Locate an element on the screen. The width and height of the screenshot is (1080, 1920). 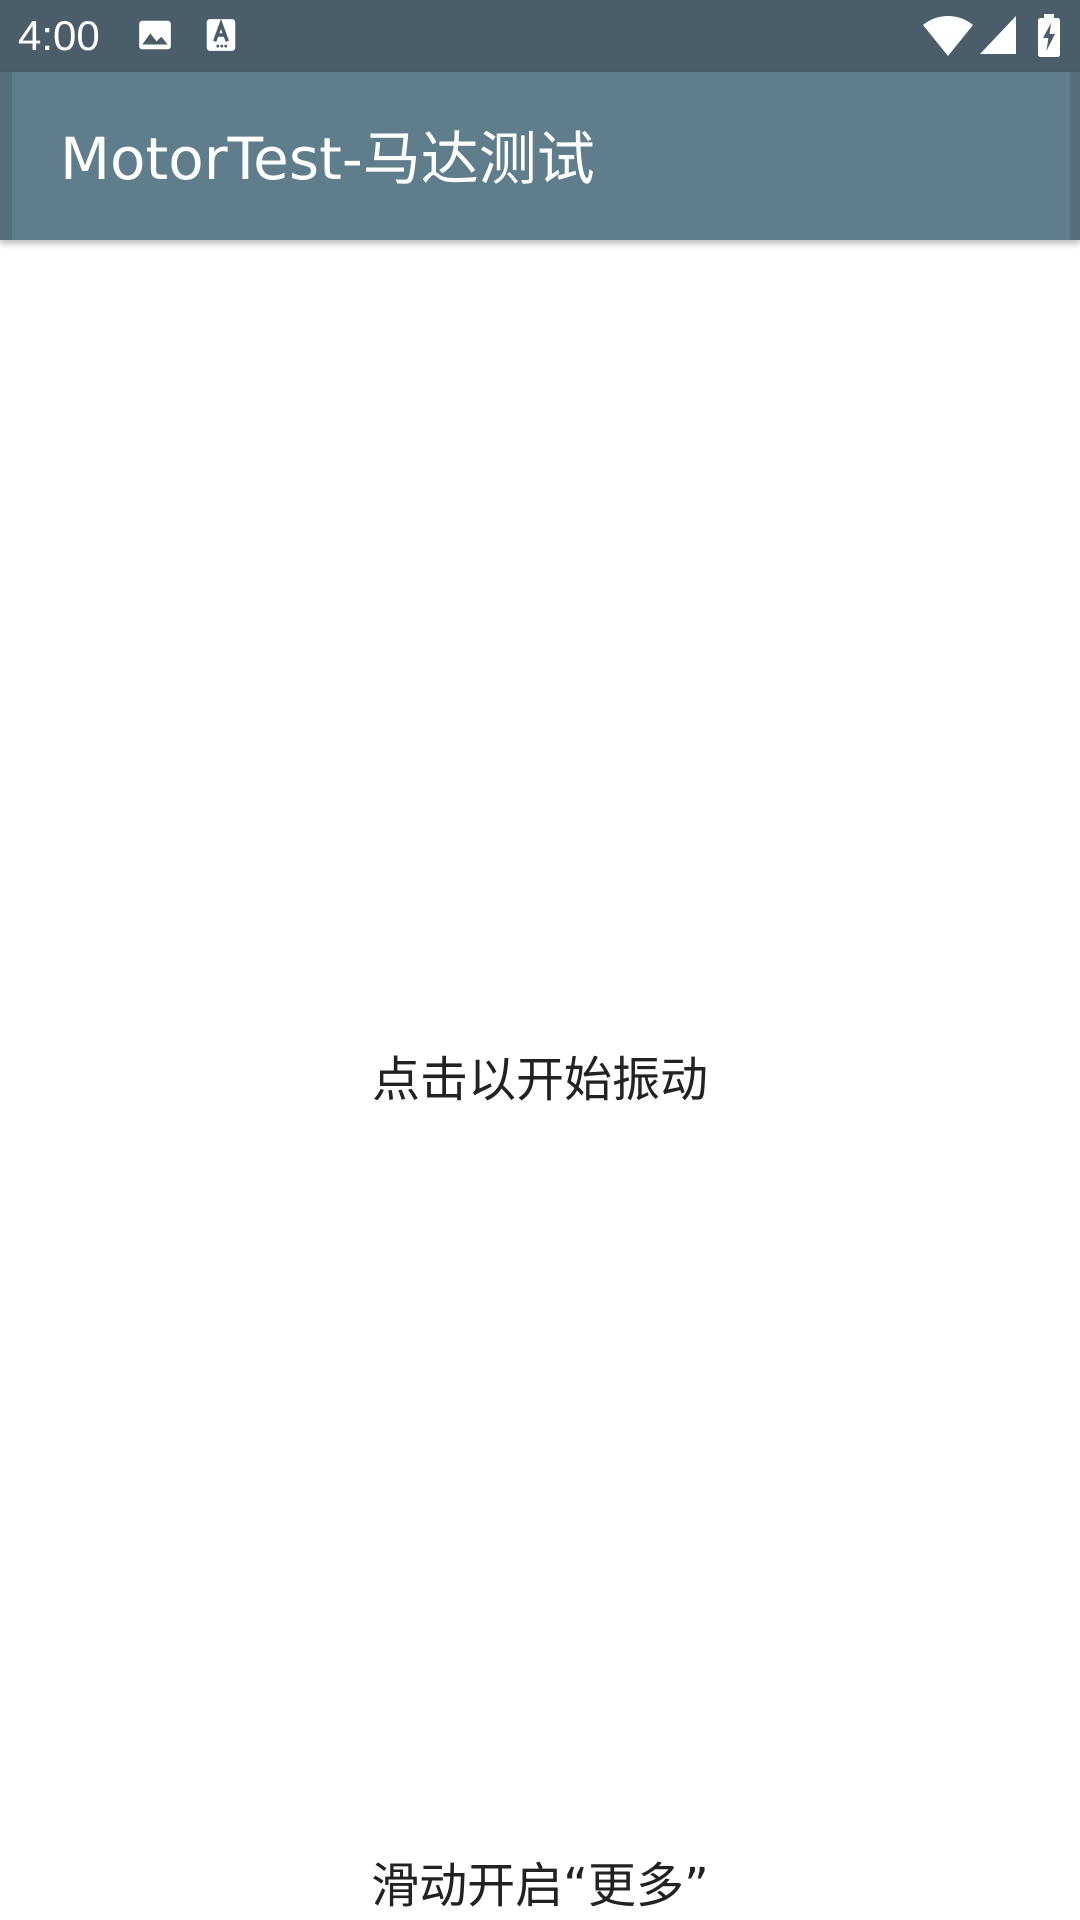
font-icon is located at coordinates (221, 34).